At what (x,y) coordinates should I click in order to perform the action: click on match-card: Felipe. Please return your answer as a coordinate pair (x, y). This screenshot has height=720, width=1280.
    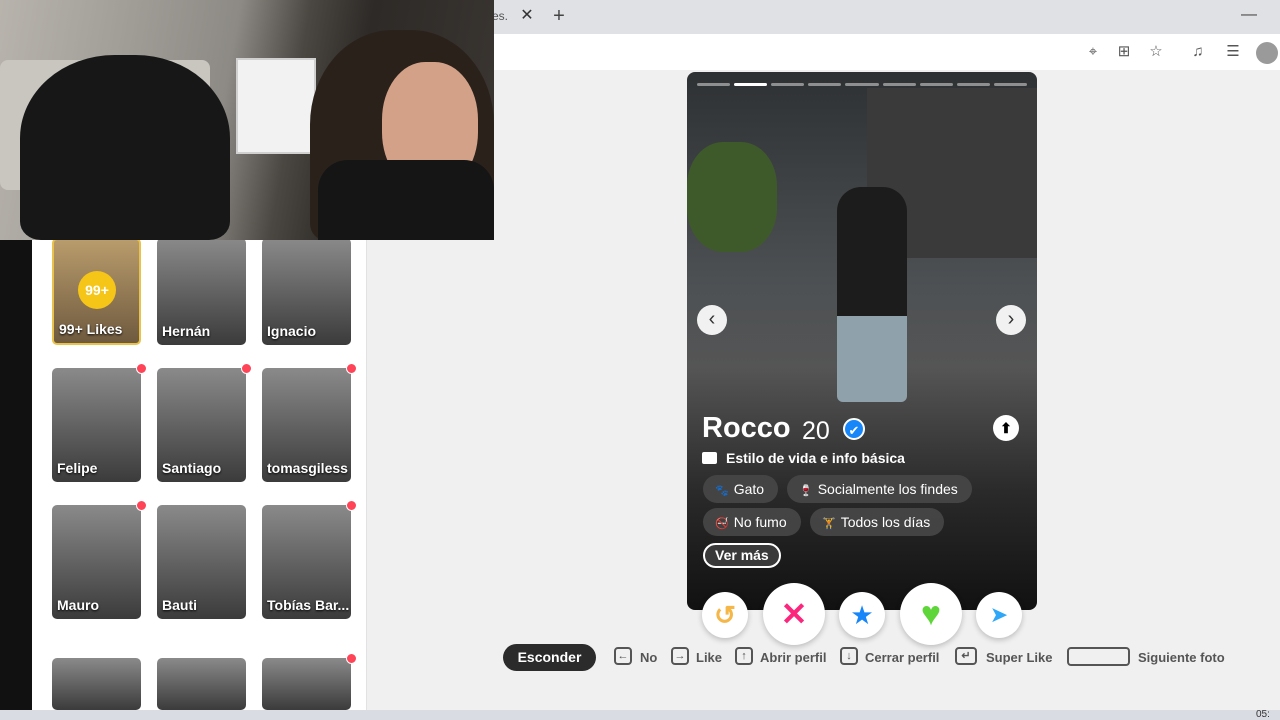
    Looking at the image, I should click on (96, 425).